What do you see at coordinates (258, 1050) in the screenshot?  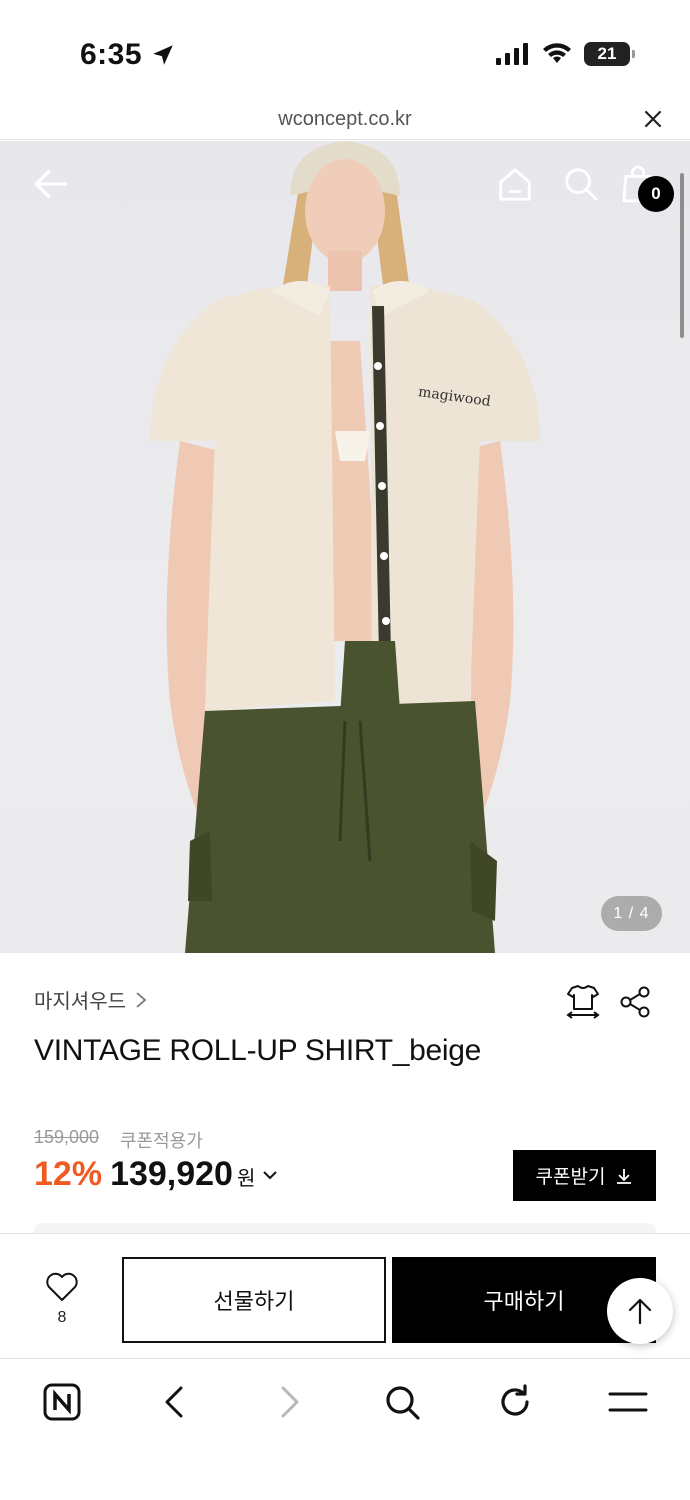 I see `product-title: VINTAGE ROLL-UP SHIRT_beige` at bounding box center [258, 1050].